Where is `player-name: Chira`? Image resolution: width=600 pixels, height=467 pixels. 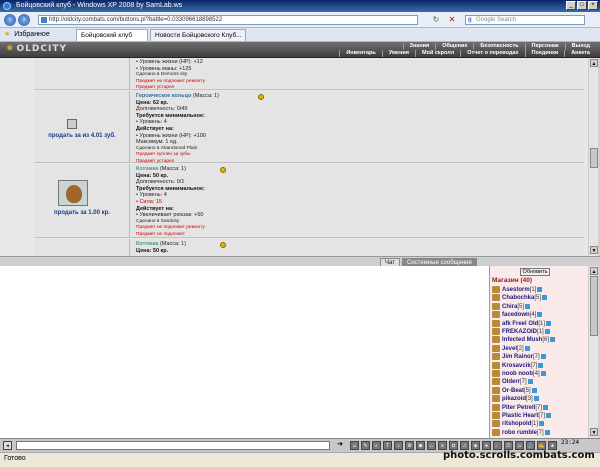
player-name: Chira is located at coordinates (509, 307).